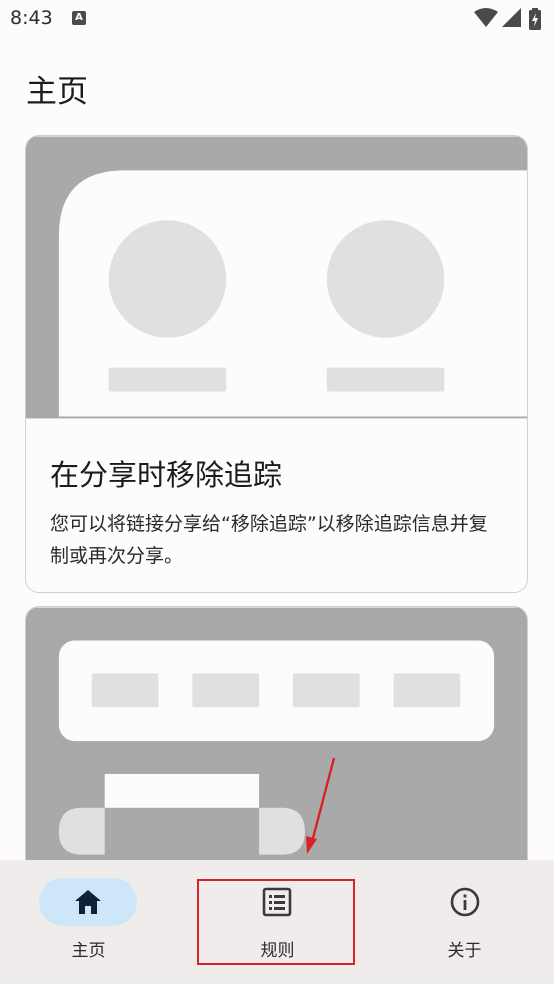 The height and width of the screenshot is (984, 554). What do you see at coordinates (277, 19) in the screenshot?
I see `status-bar: 8:43 A` at bounding box center [277, 19].